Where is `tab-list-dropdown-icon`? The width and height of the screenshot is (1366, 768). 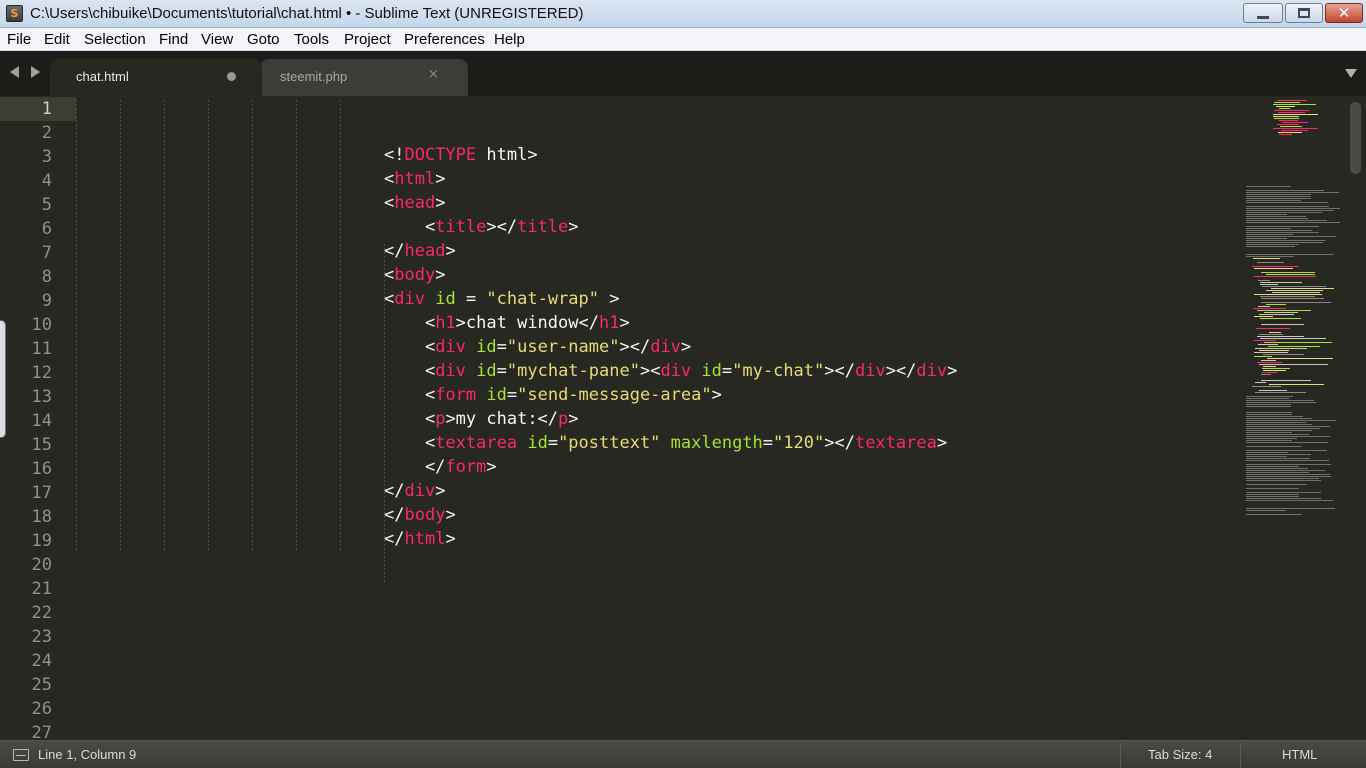
tab-list-dropdown-icon is located at coordinates (1351, 73).